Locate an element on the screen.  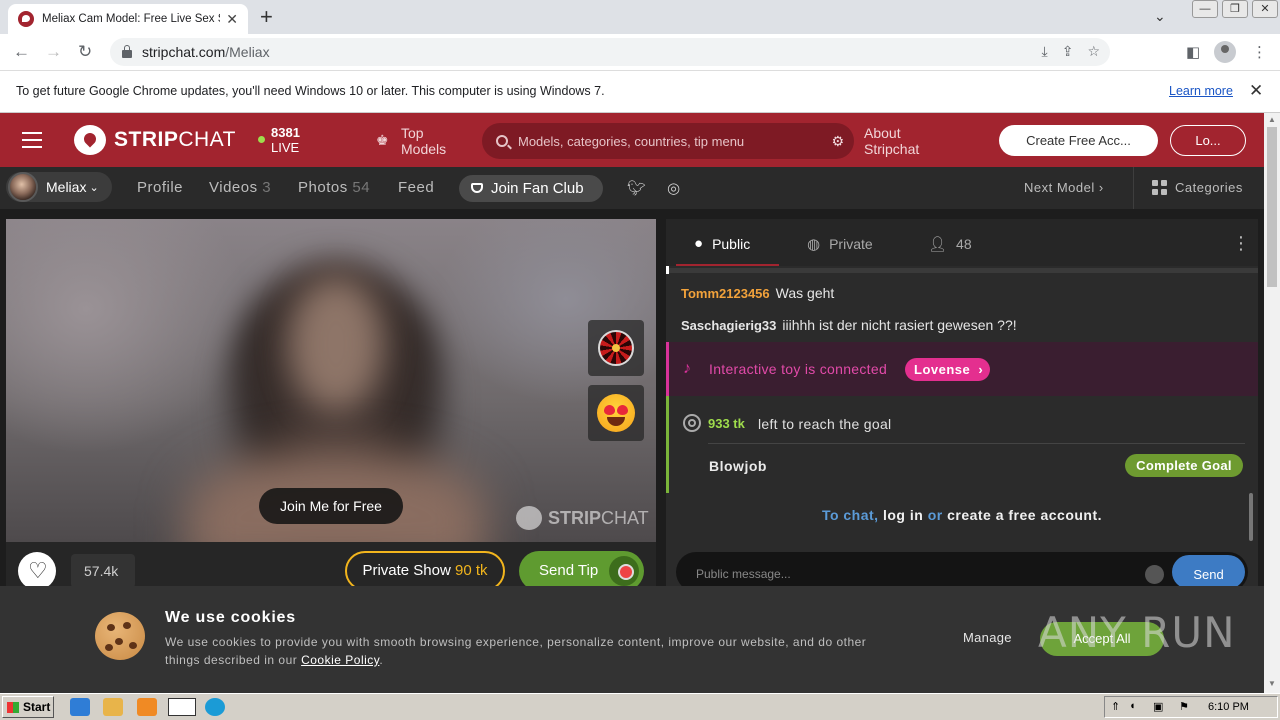
lovense-button: Lovense › is located at coordinates (948, 369).